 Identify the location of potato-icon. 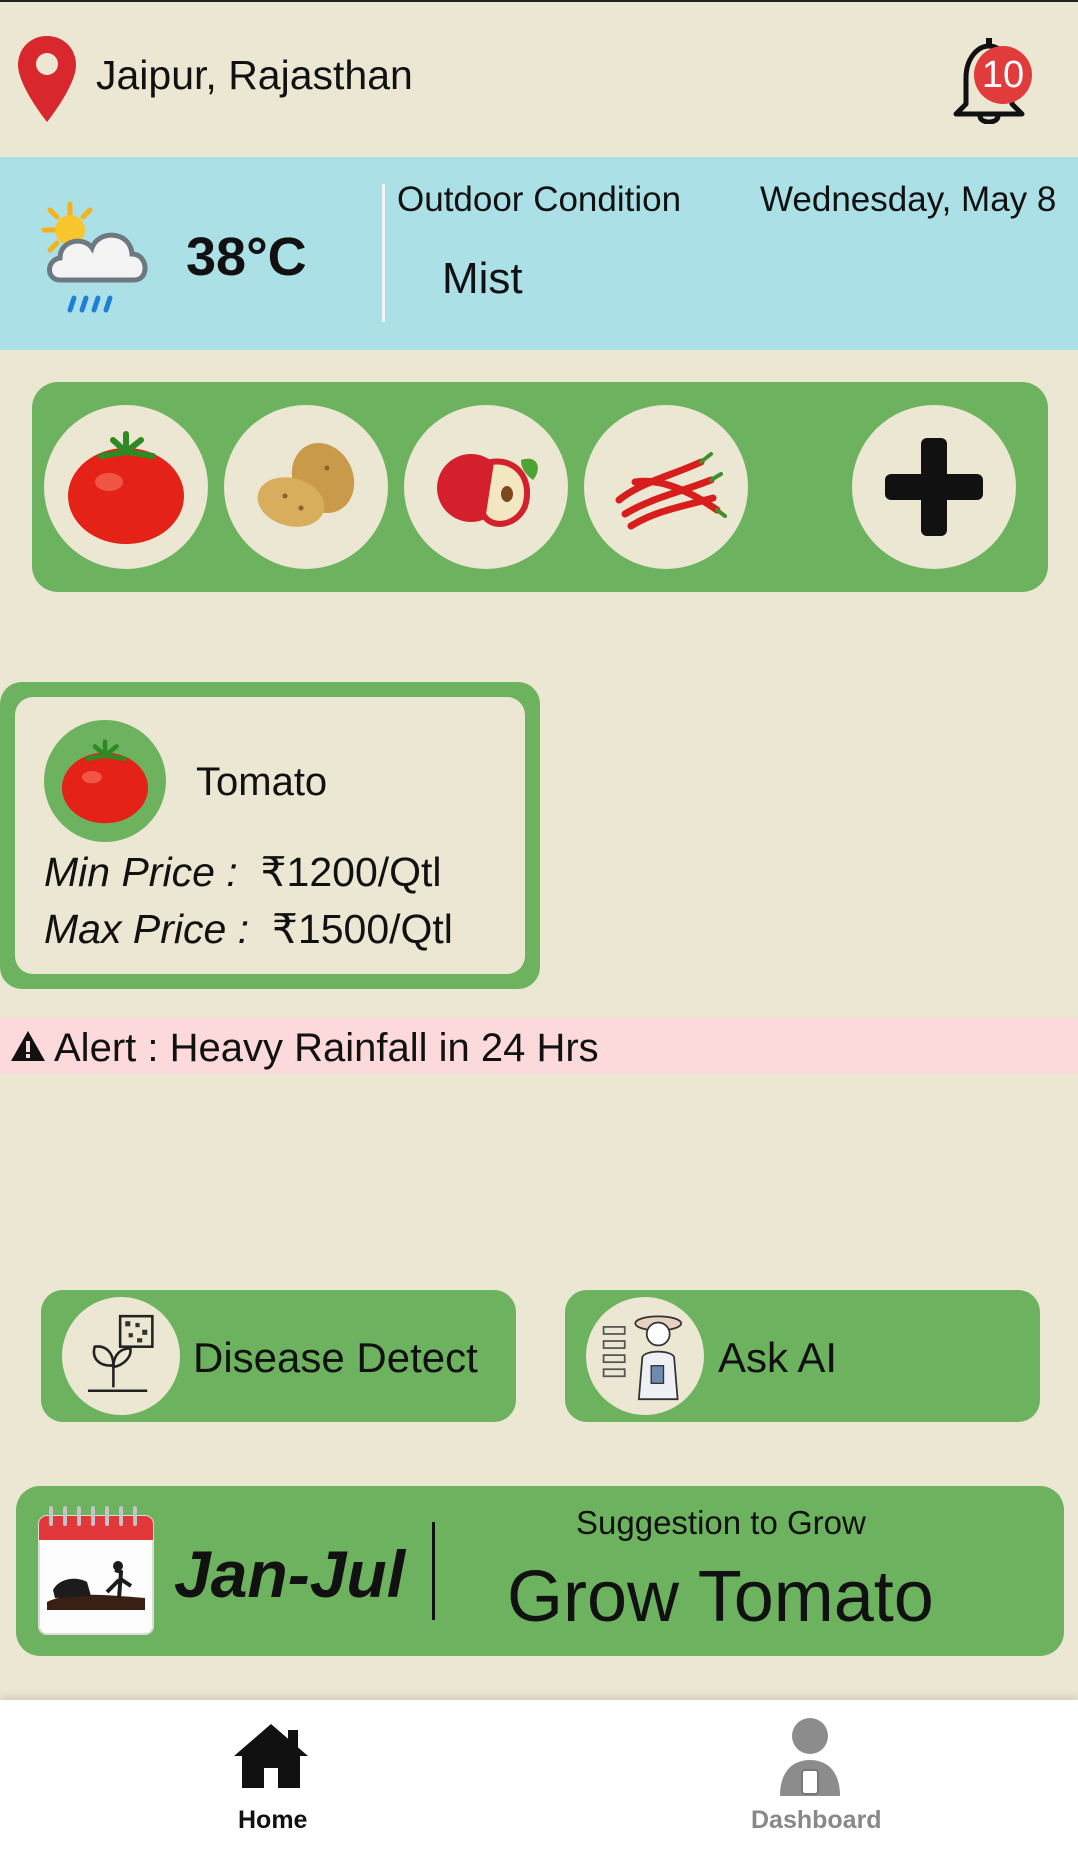
(306, 484).